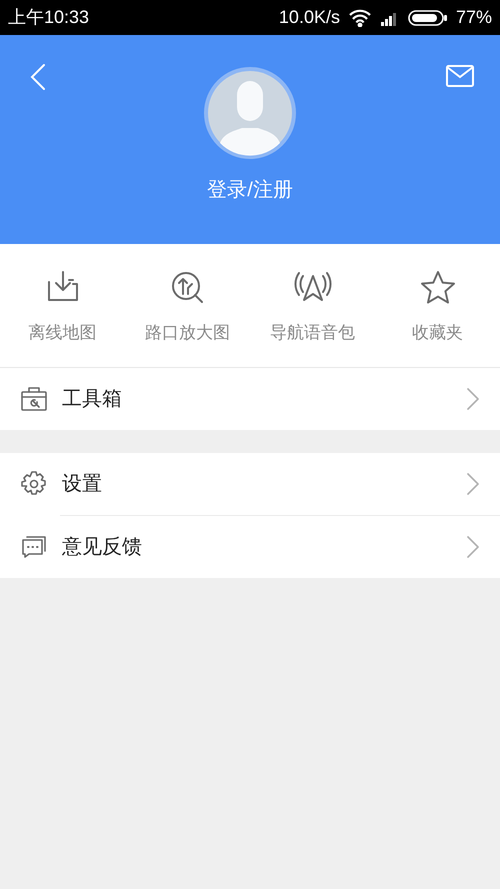 The width and height of the screenshot is (500, 889). What do you see at coordinates (187, 305) in the screenshot?
I see `quick-action-button: 路口放大图` at bounding box center [187, 305].